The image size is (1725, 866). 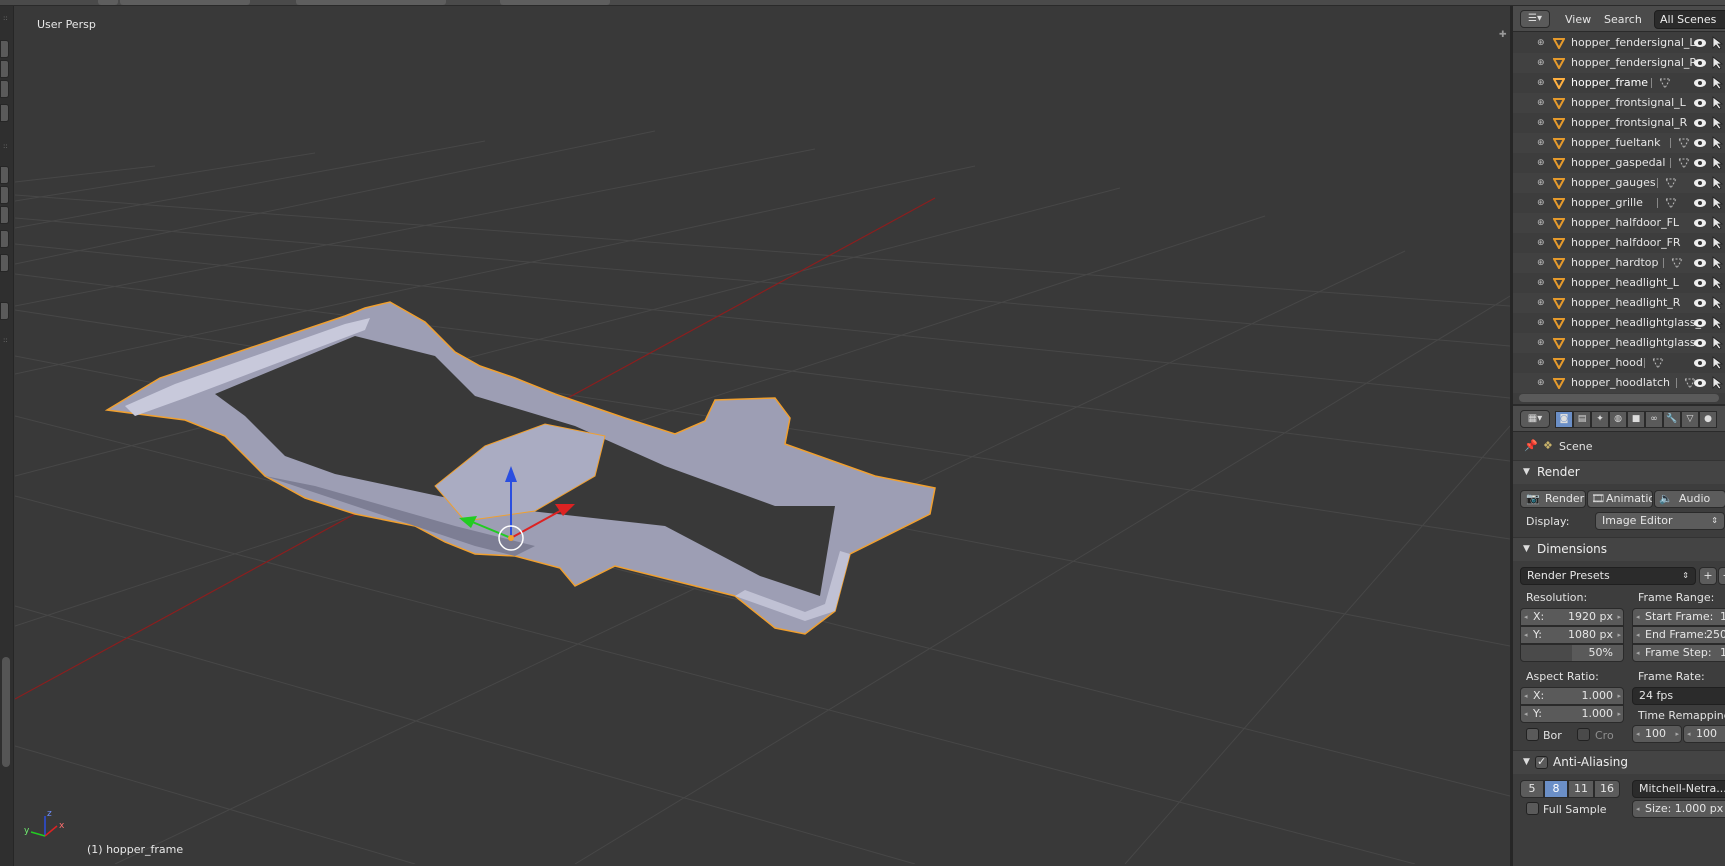 What do you see at coordinates (1672, 419) in the screenshot?
I see `modifiers-tab-icon: 🔧` at bounding box center [1672, 419].